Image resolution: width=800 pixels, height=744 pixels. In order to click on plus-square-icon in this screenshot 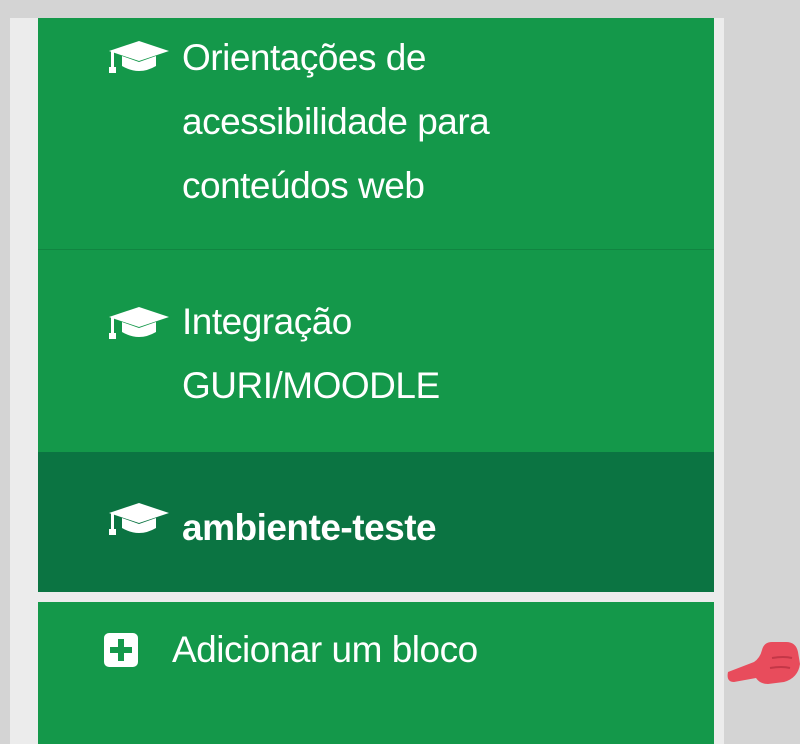, I will do `click(121, 650)`.